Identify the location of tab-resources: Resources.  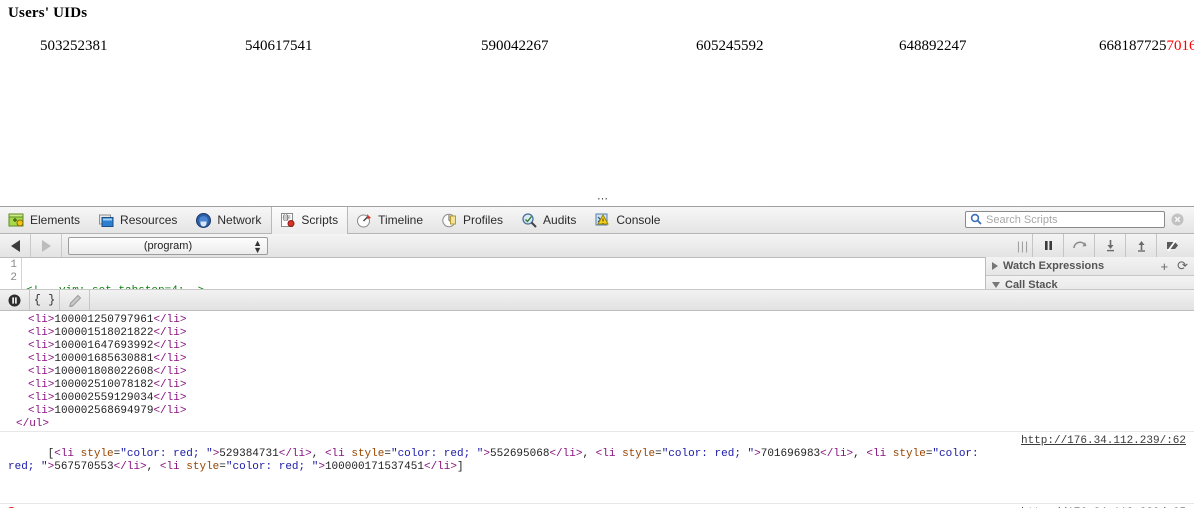
(138, 220).